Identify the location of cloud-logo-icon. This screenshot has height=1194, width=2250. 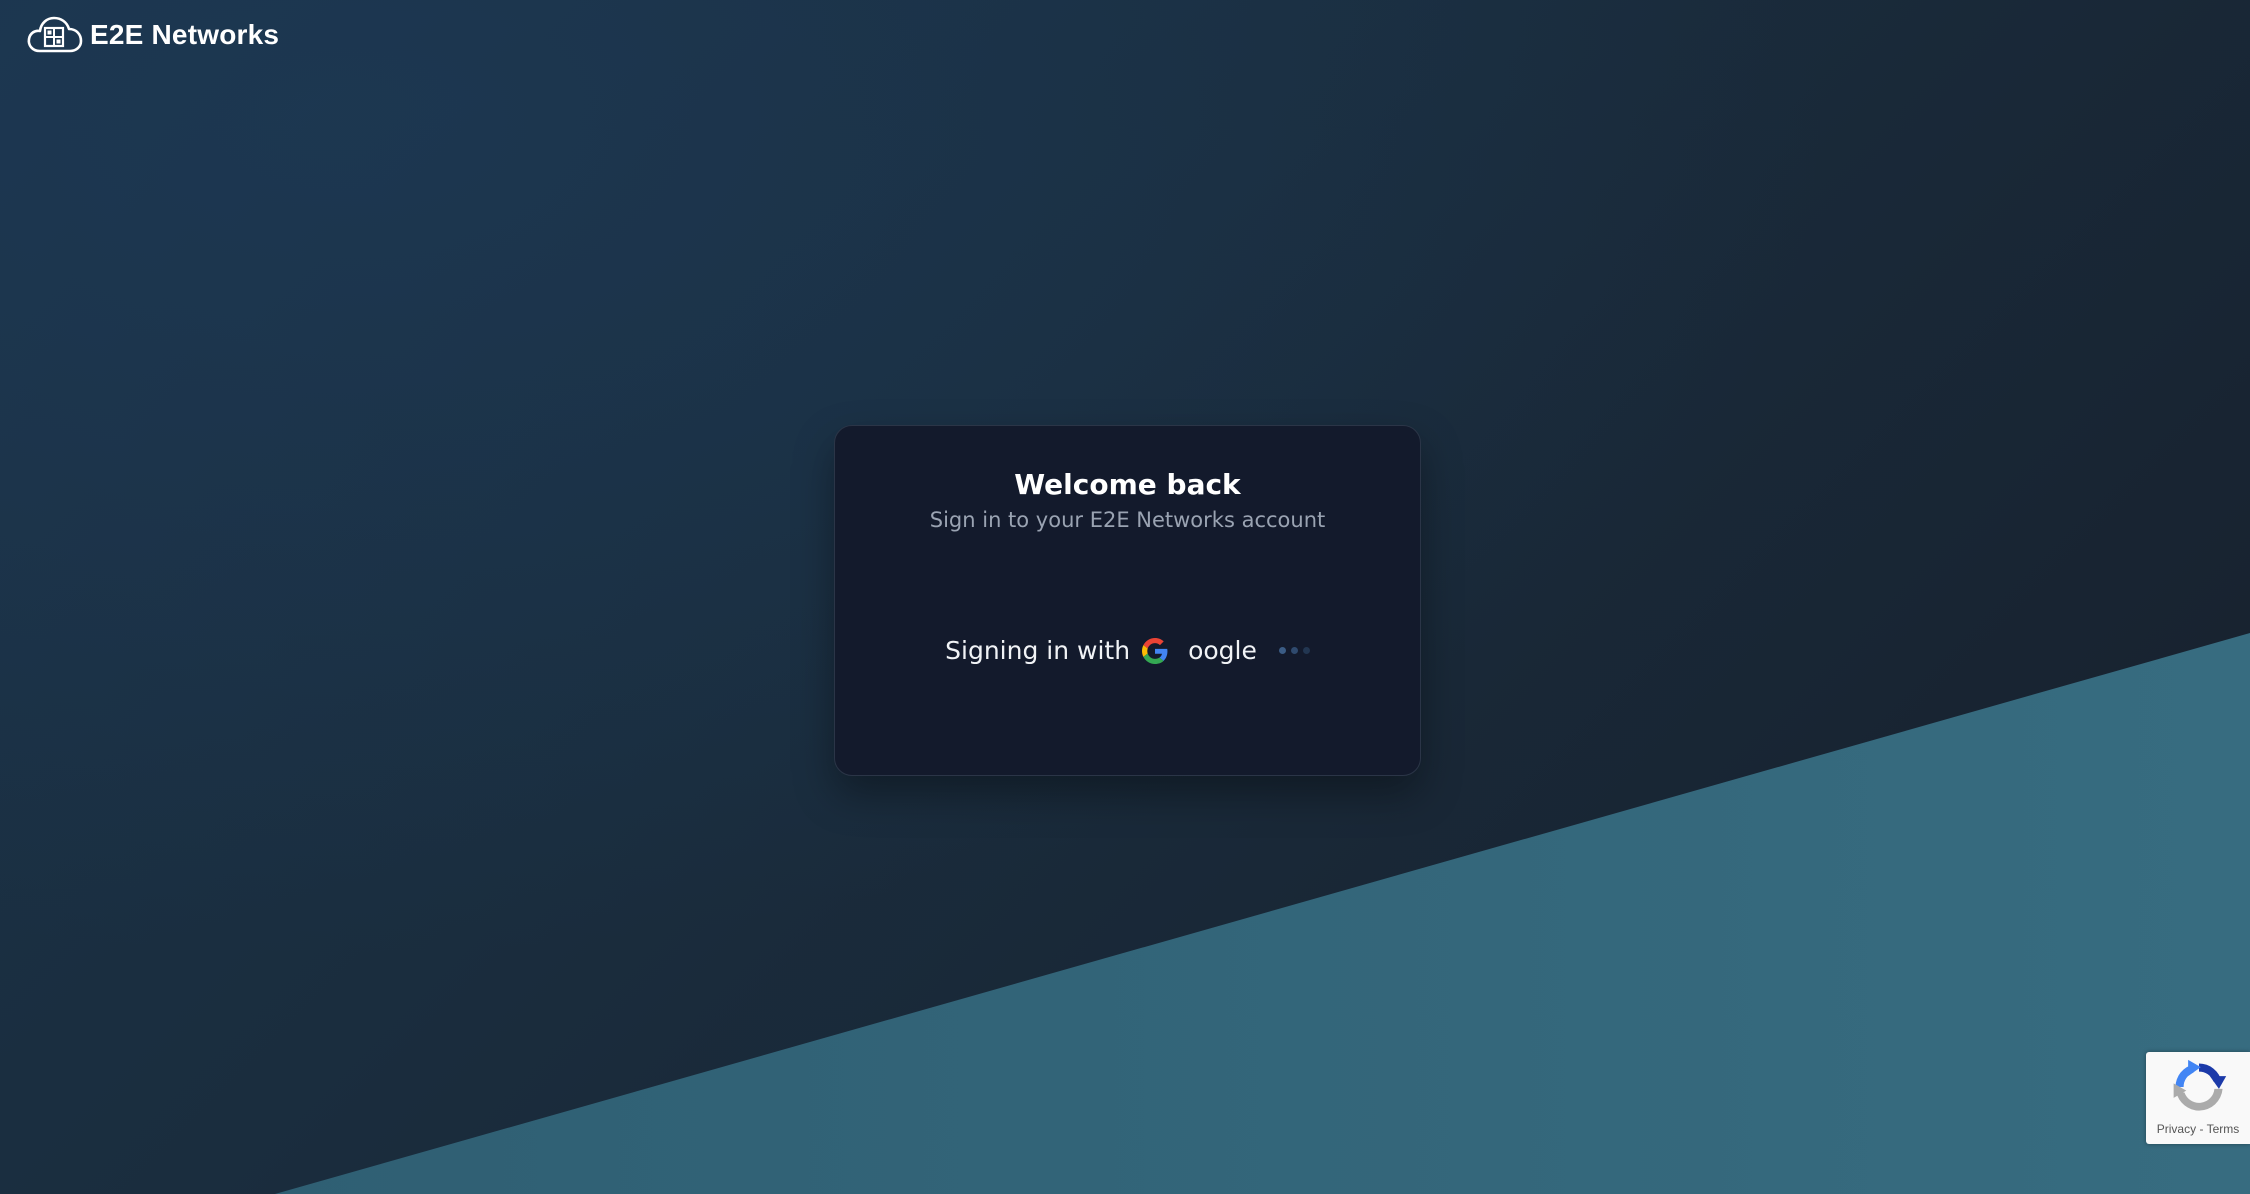
(55, 35).